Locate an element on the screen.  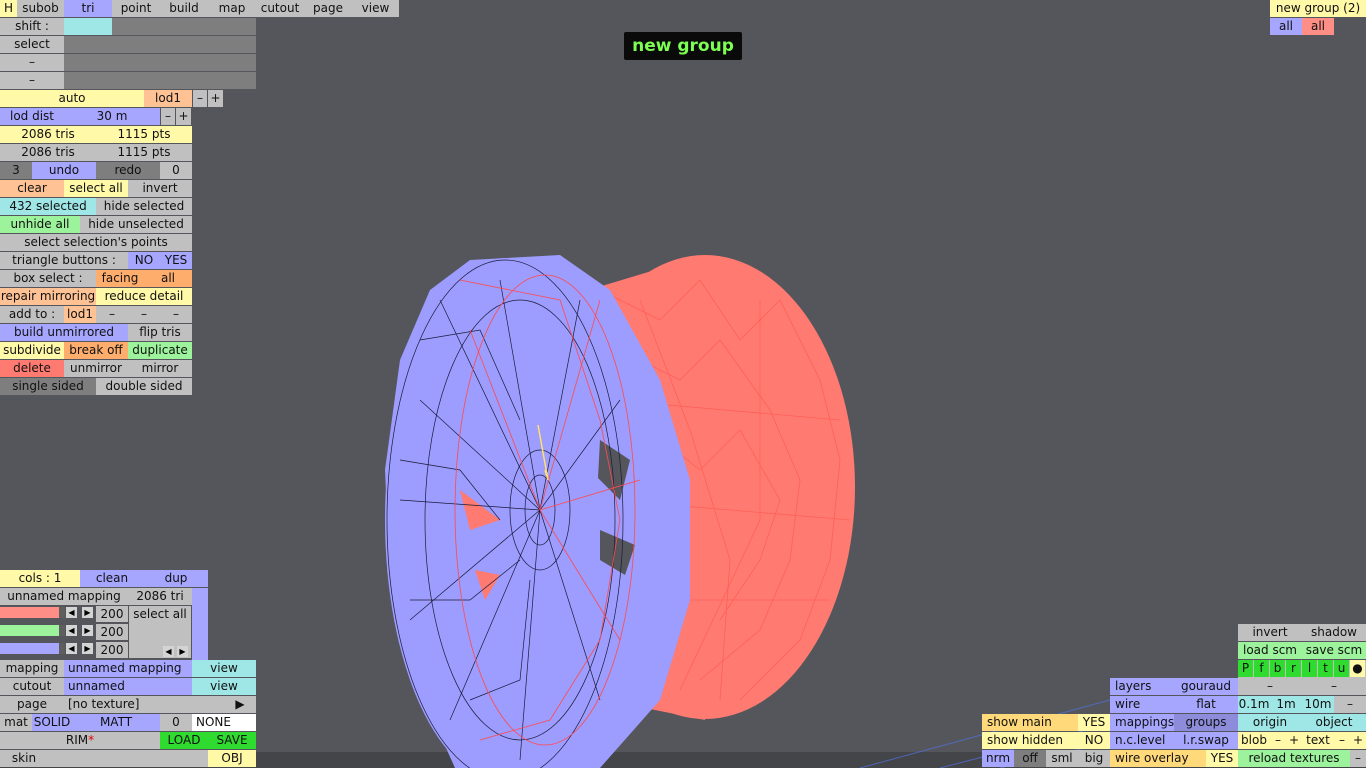
mat-zero: 0 is located at coordinates (176, 722).